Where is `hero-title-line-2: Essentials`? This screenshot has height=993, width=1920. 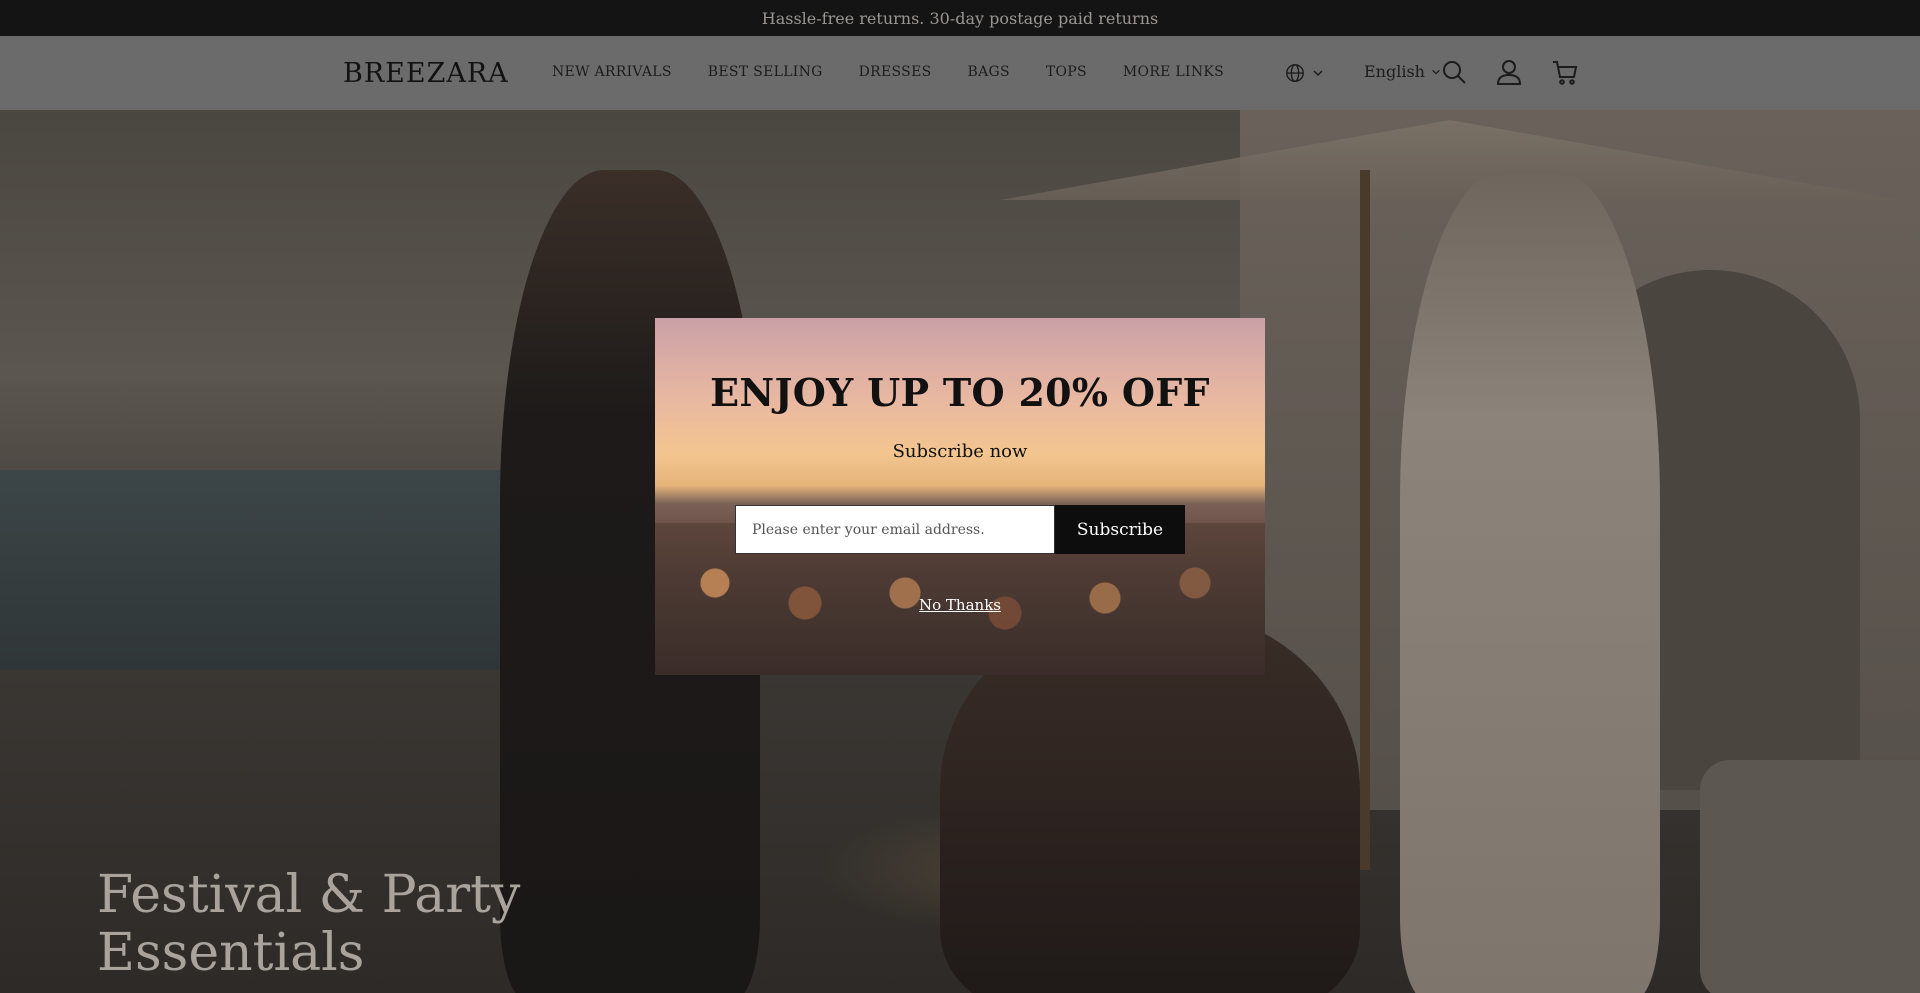 hero-title-line-2: Essentials is located at coordinates (231, 953).